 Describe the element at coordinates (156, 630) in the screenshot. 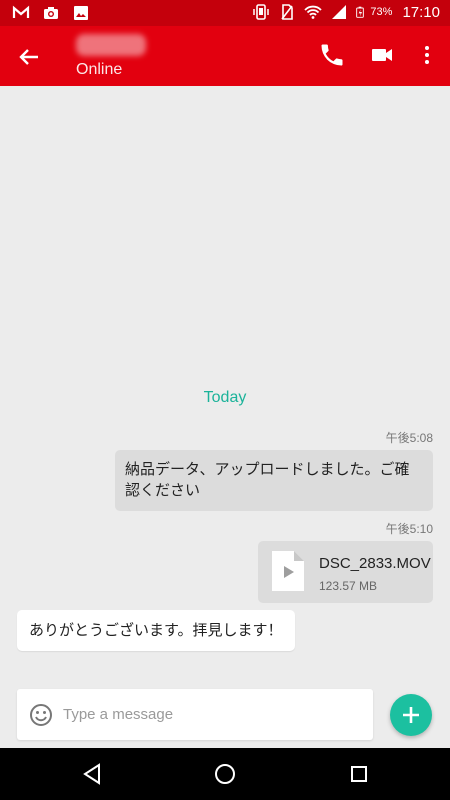

I see `incoming-message-bubble: ありがとうございます。拝見します！` at that location.